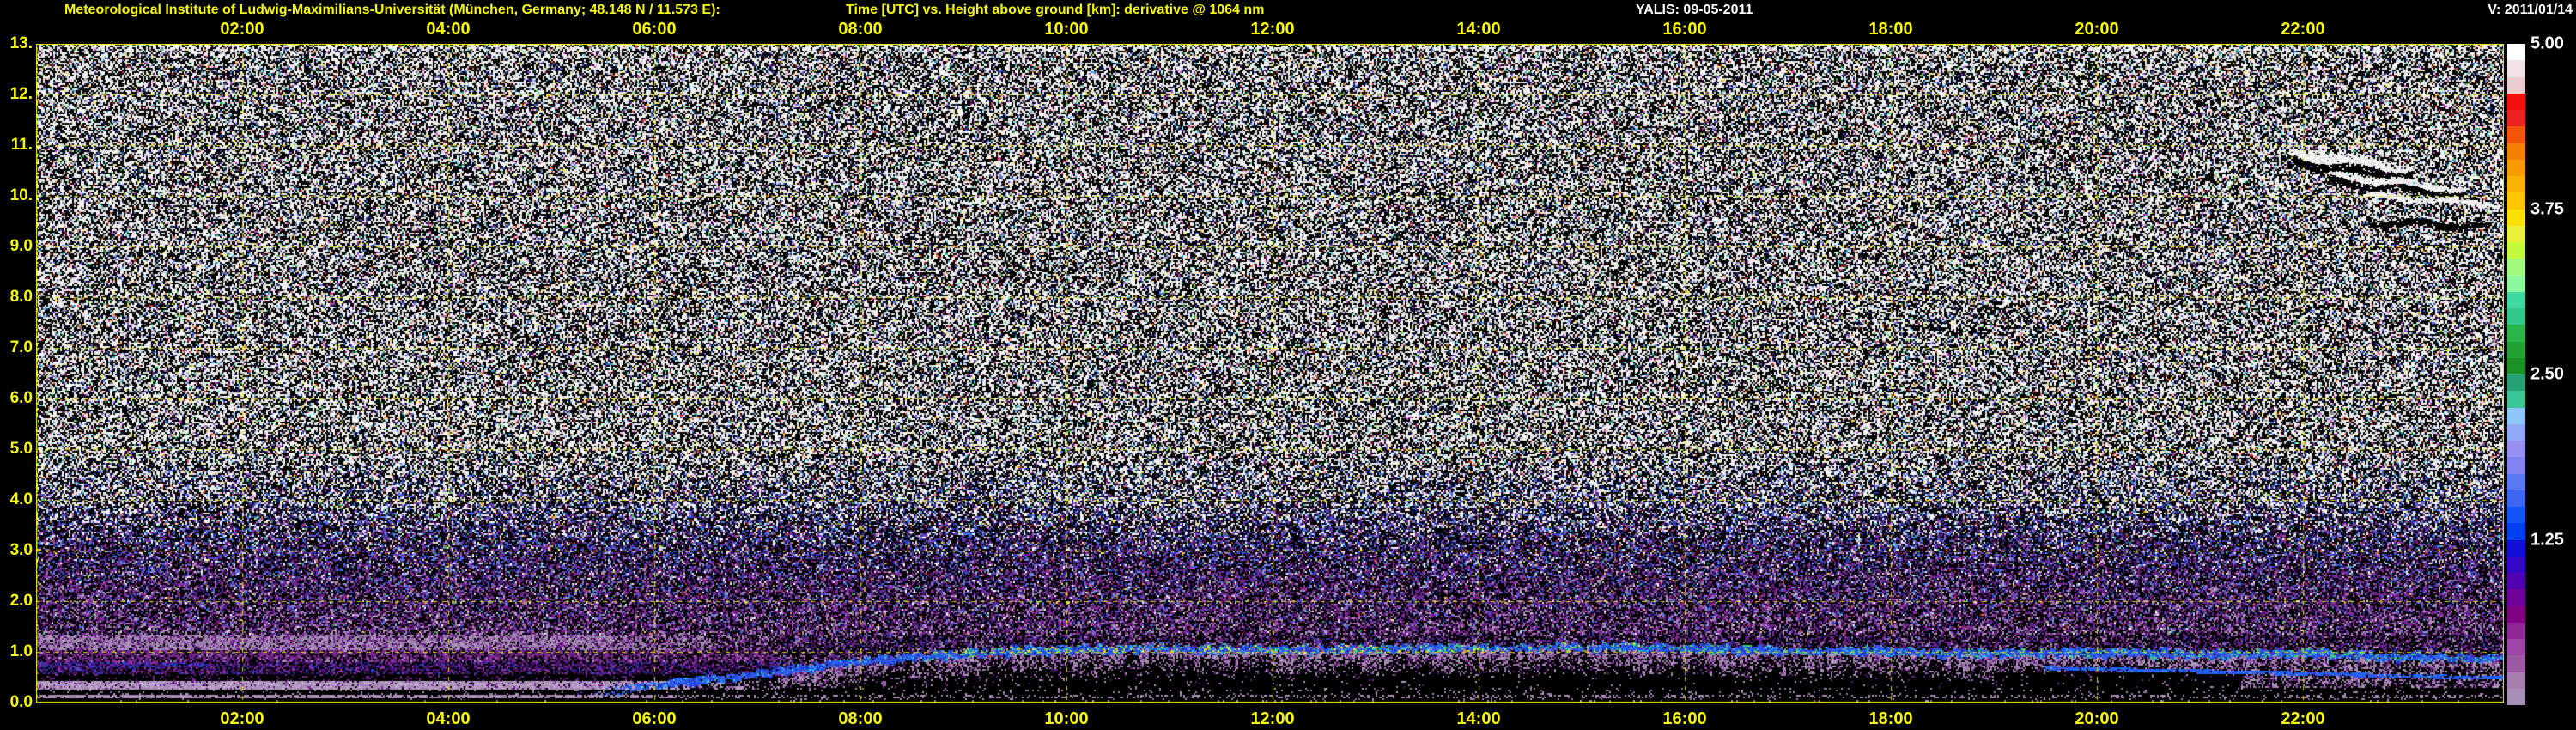  What do you see at coordinates (1478, 718) in the screenshot?
I see `x-tick-bottom: 14:00` at bounding box center [1478, 718].